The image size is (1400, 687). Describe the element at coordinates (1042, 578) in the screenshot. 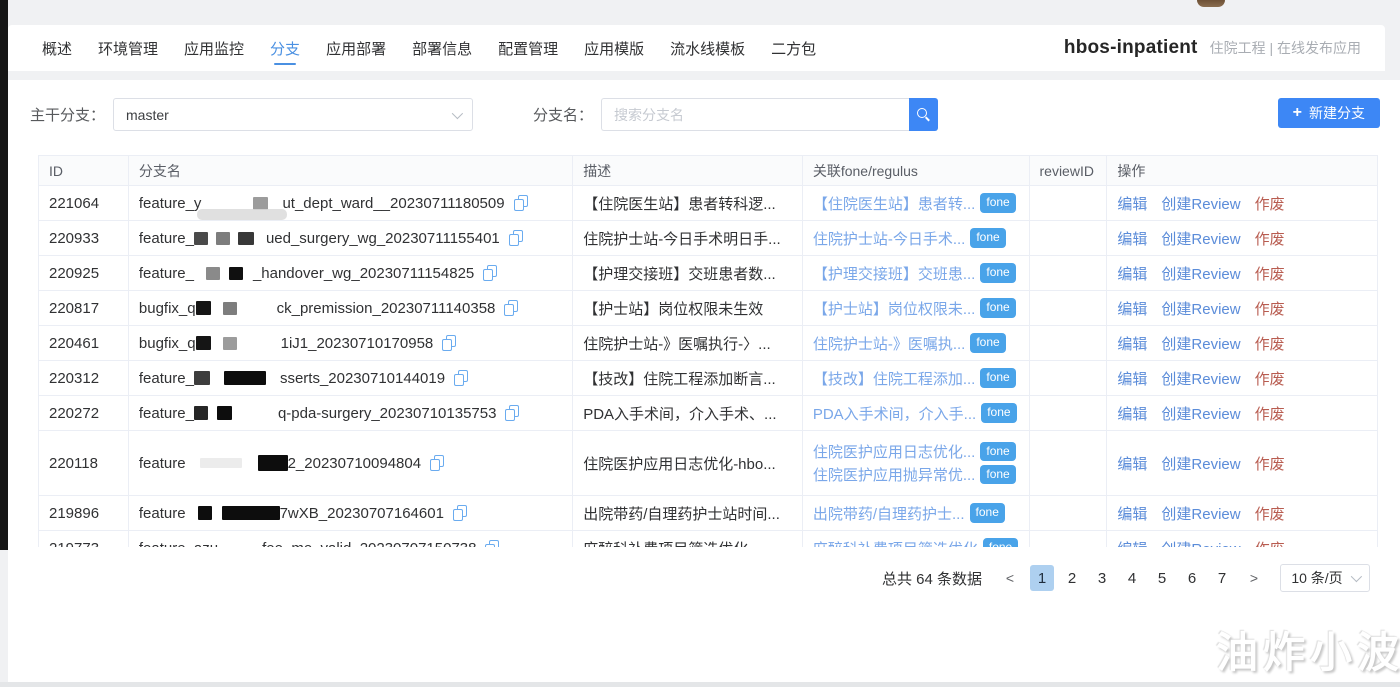

I see `page-number-1: 1` at that location.